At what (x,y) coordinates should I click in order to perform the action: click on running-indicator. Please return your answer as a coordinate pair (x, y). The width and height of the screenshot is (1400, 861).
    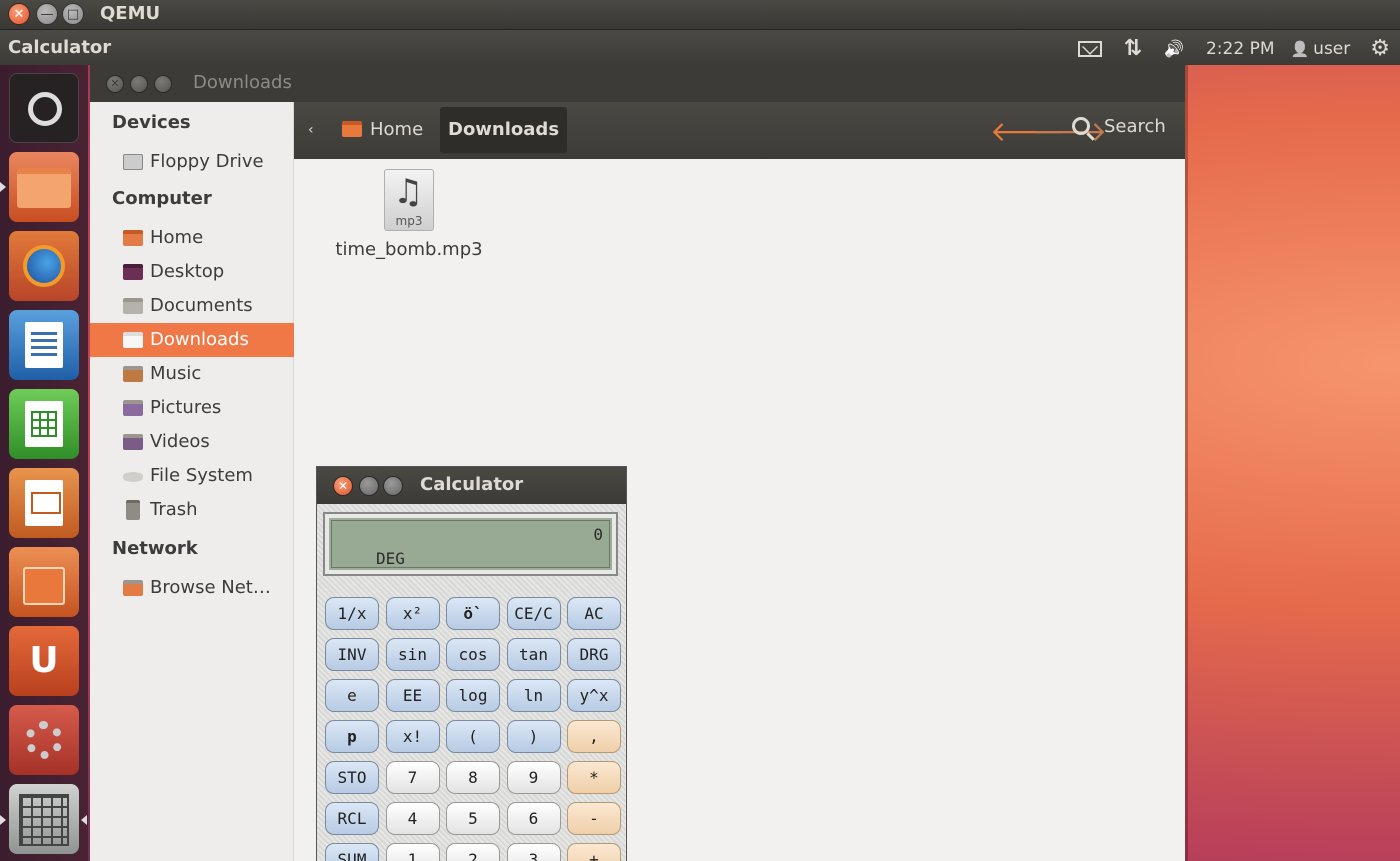
    Looking at the image, I should click on (3, 187).